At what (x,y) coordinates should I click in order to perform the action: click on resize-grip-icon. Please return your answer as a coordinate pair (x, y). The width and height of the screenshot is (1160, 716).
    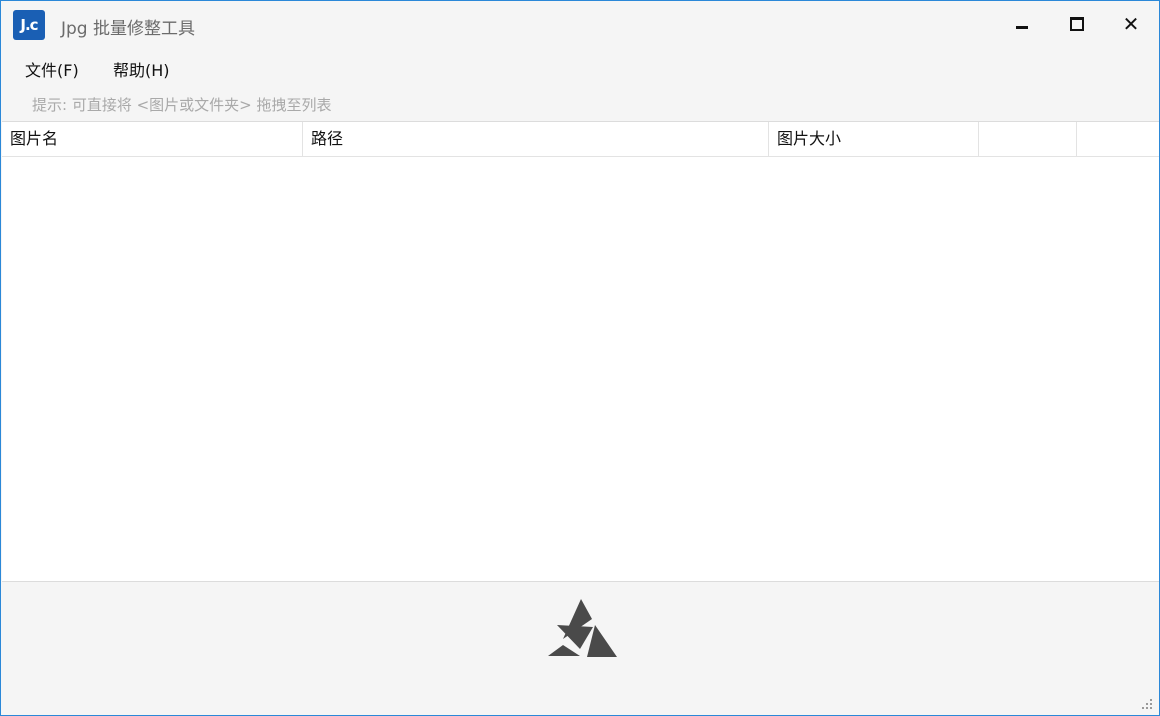
    Looking at the image, I should click on (1146, 702).